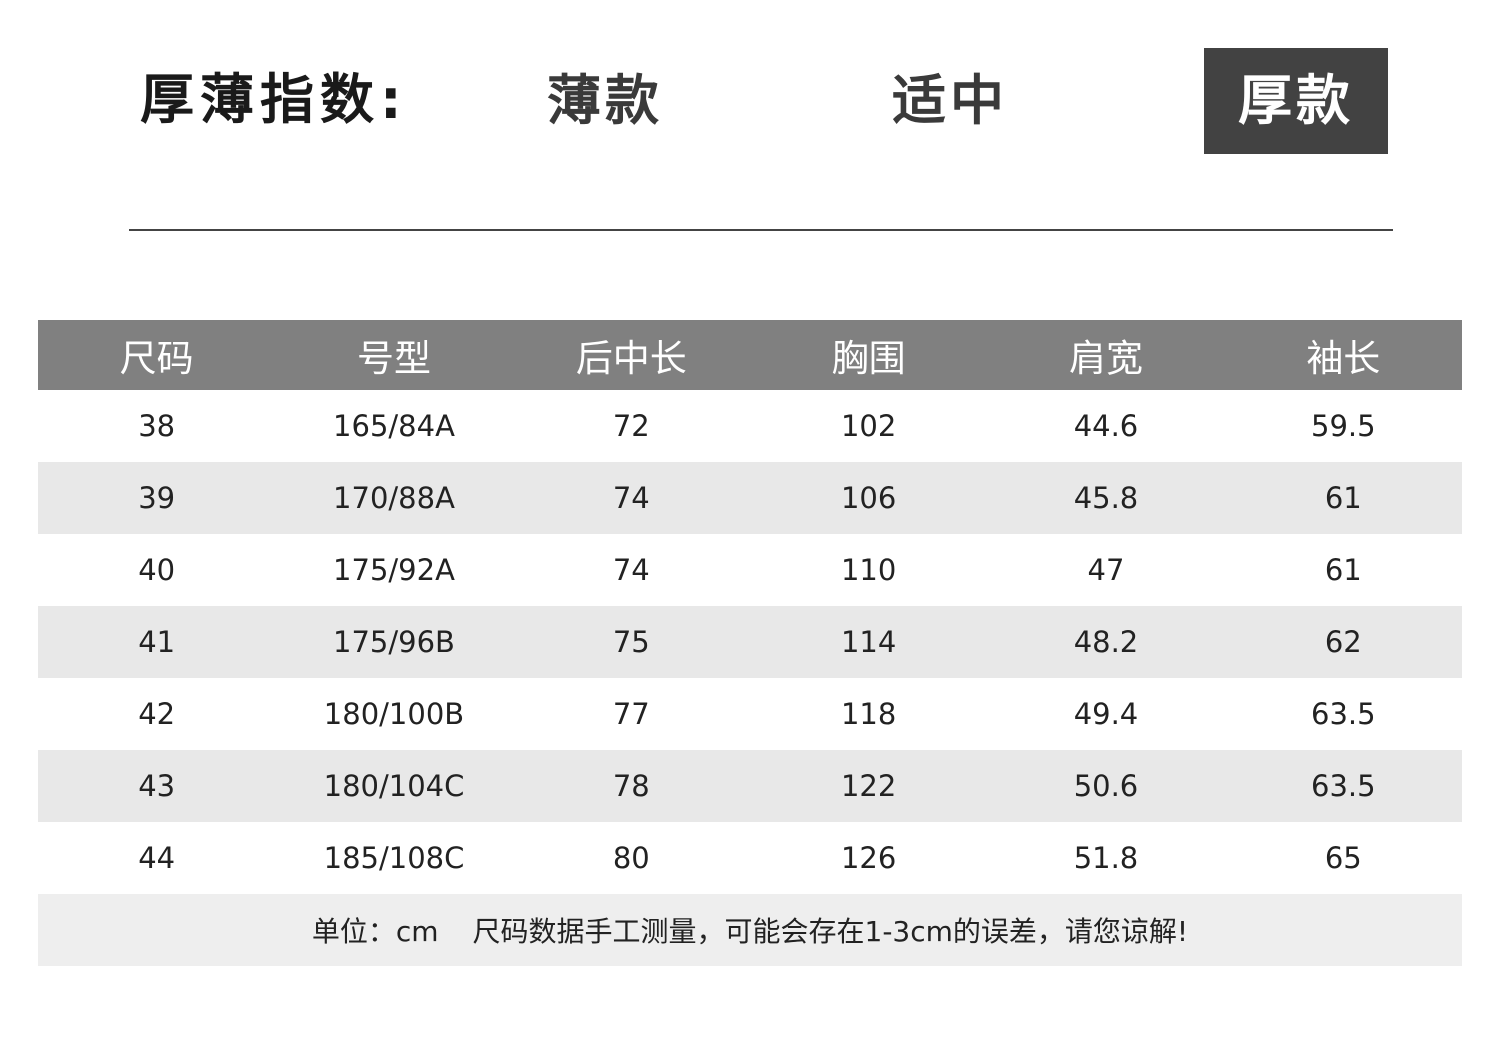  Describe the element at coordinates (631, 355) in the screenshot. I see `header-back-length: 后中长` at that location.